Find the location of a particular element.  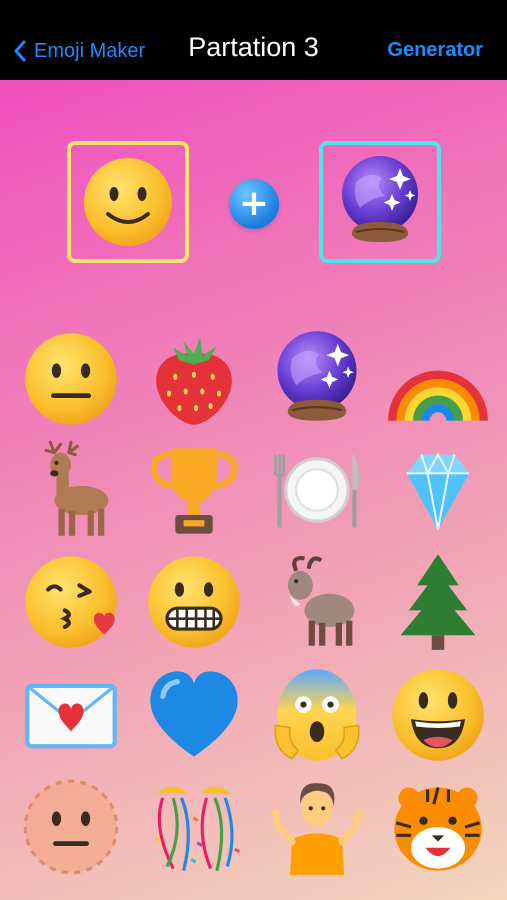

blue-heart-emoji is located at coordinates (194, 715).